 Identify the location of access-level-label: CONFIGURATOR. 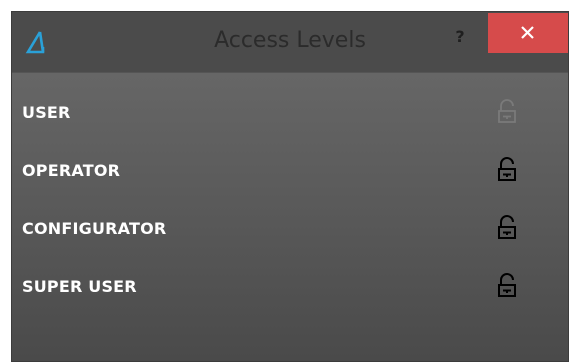
(94, 228).